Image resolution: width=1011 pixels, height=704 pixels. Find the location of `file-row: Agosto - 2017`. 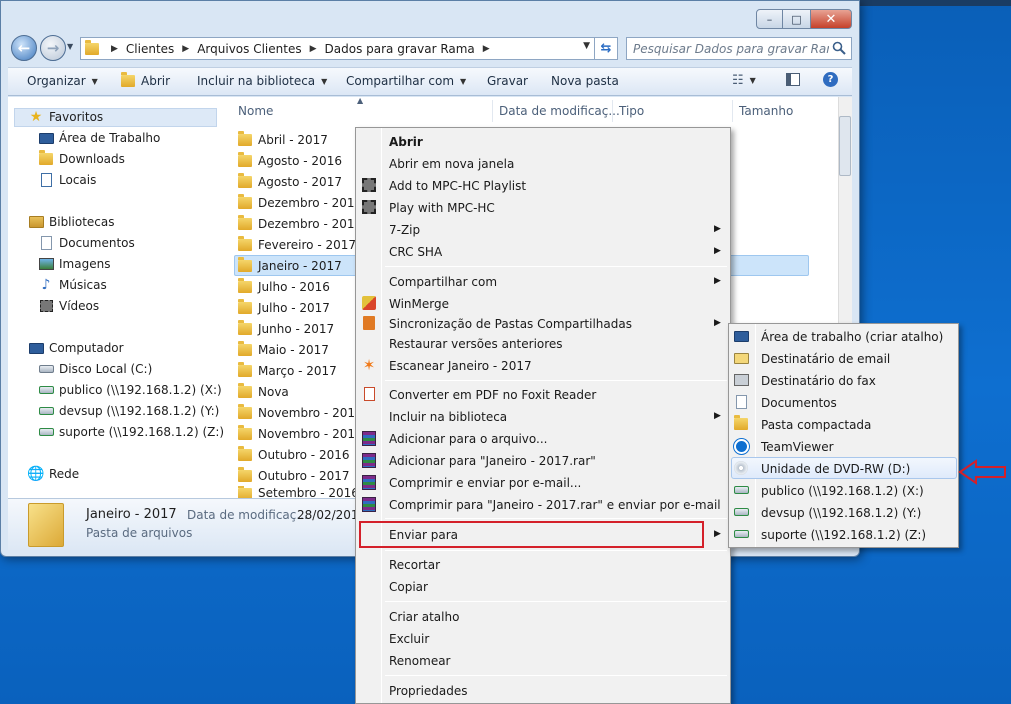

file-row: Agosto - 2017 is located at coordinates (290, 182).